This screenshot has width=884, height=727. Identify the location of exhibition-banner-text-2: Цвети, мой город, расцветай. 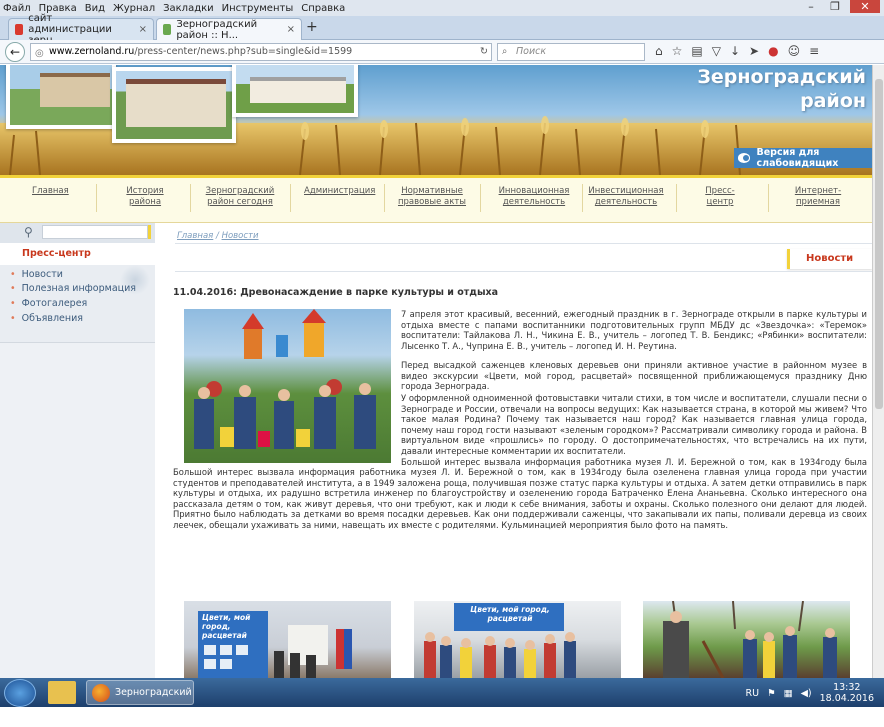
(510, 614).